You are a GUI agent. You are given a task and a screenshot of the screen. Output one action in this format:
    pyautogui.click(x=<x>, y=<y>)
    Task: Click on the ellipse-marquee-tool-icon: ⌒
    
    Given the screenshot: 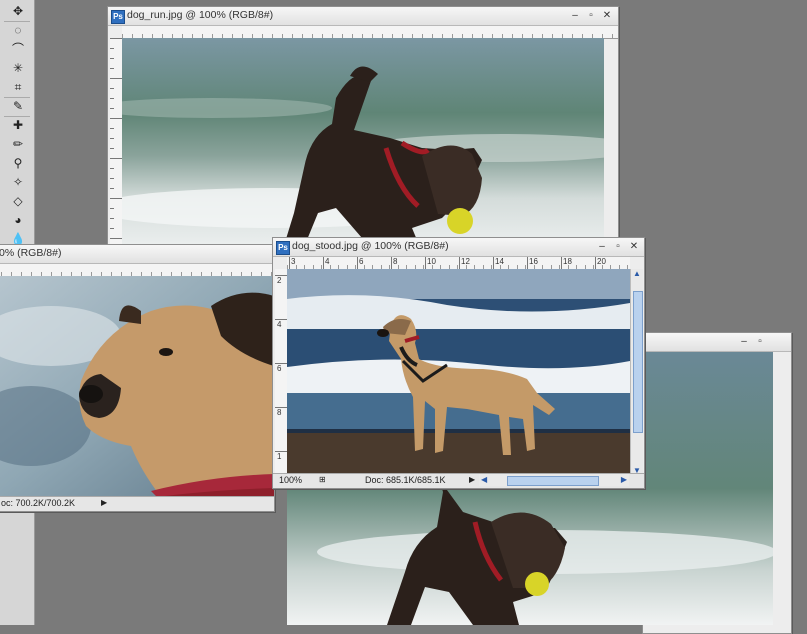 What is the action you would take?
    pyautogui.click(x=18, y=49)
    